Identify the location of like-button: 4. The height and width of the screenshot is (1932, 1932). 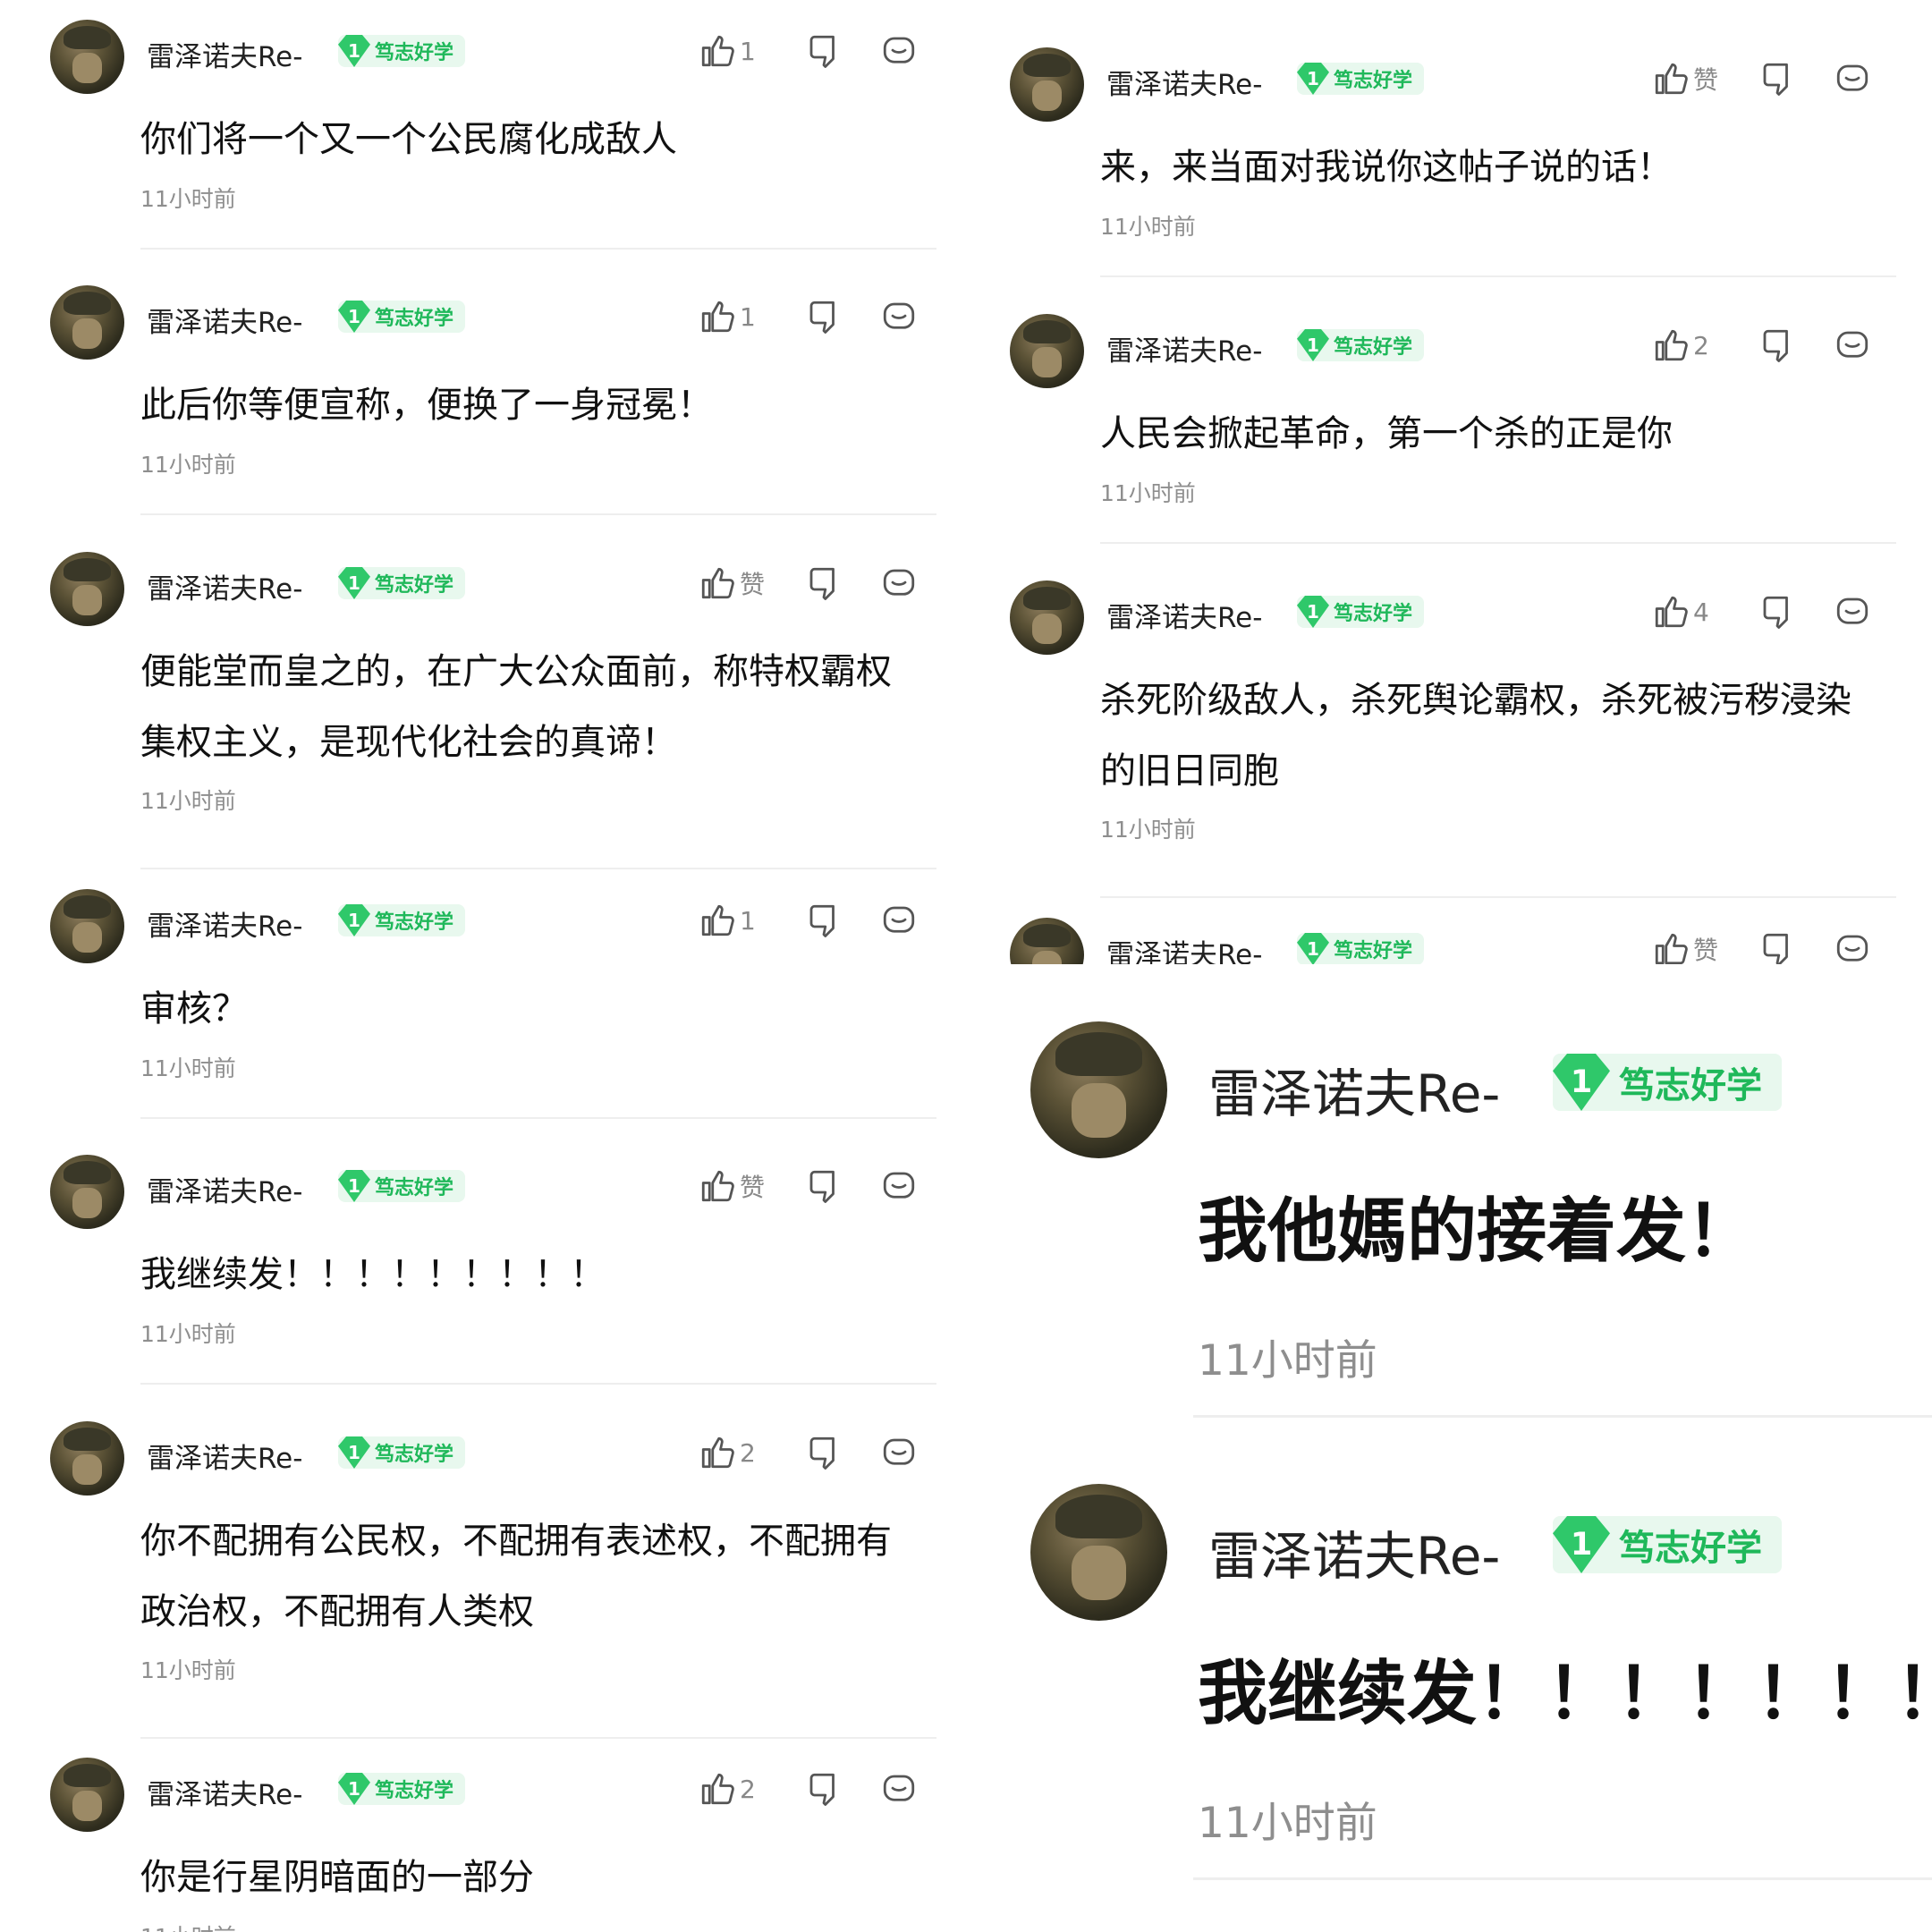
(1686, 612).